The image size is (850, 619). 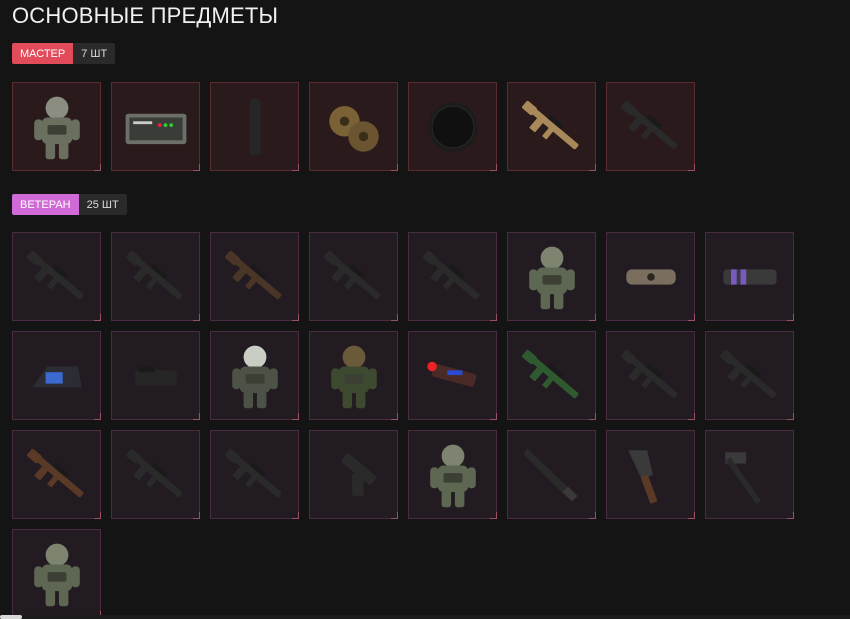 I want to click on holographic-sight-icon, so click(x=56, y=376).